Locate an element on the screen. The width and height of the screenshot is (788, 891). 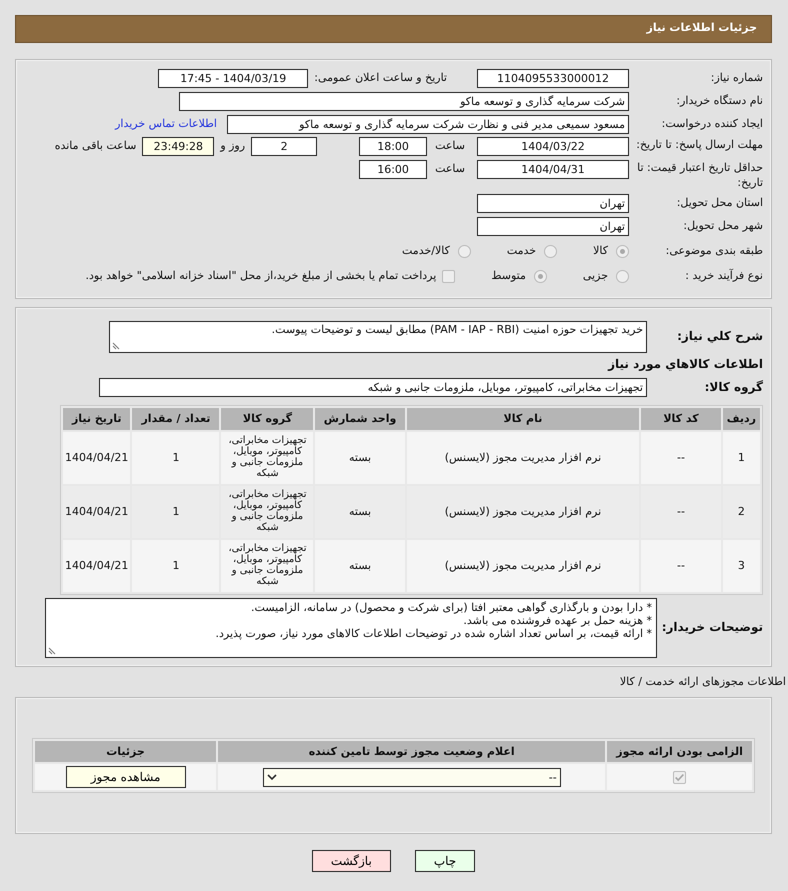
date-field: 1404/04/31 is located at coordinates (553, 169).